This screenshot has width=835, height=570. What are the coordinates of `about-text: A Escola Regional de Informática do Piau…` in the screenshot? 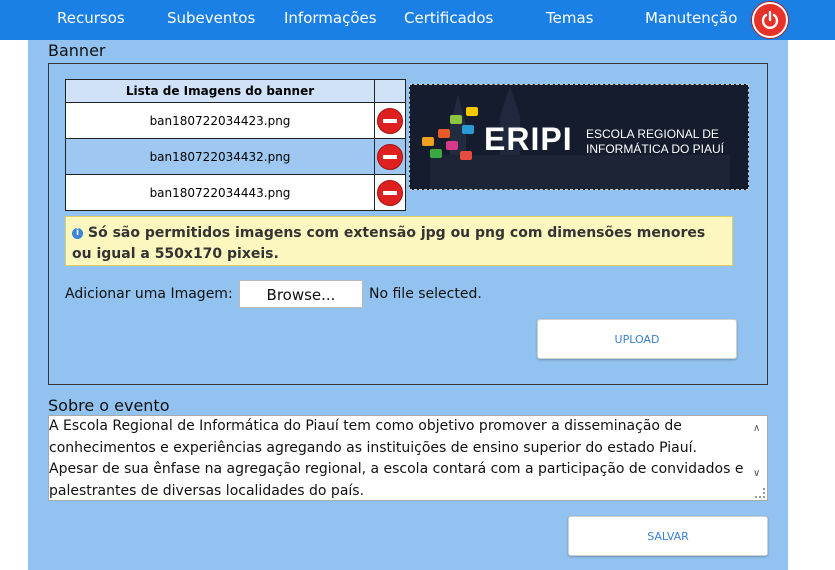 It's located at (396, 458).